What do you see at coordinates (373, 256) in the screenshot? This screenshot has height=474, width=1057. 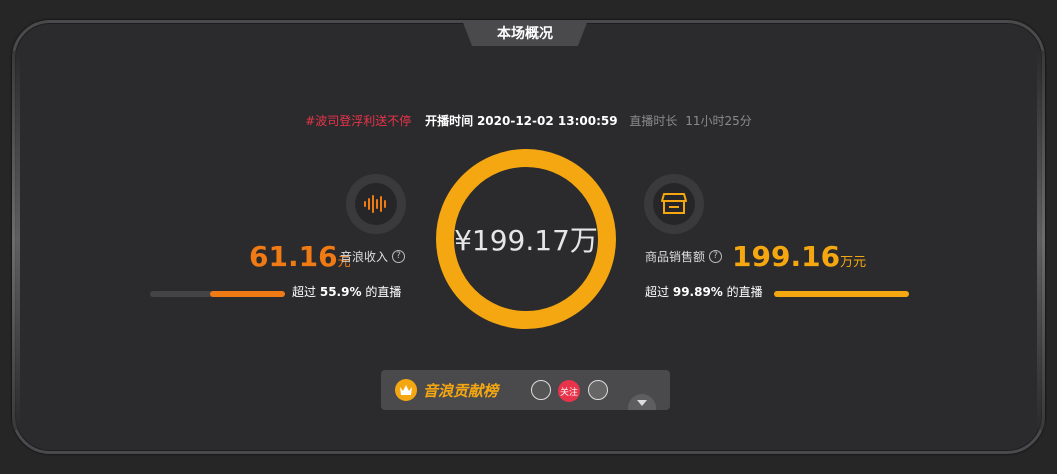 I see `sound-income-label: 音浪收入 ?` at bounding box center [373, 256].